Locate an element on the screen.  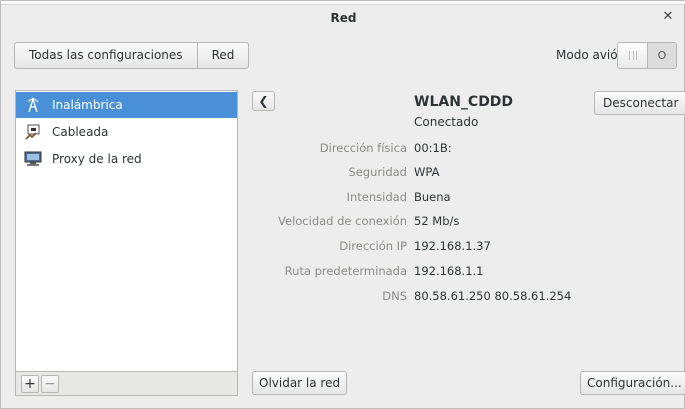
detail-label-ip: Dirección IP is located at coordinates (373, 246).